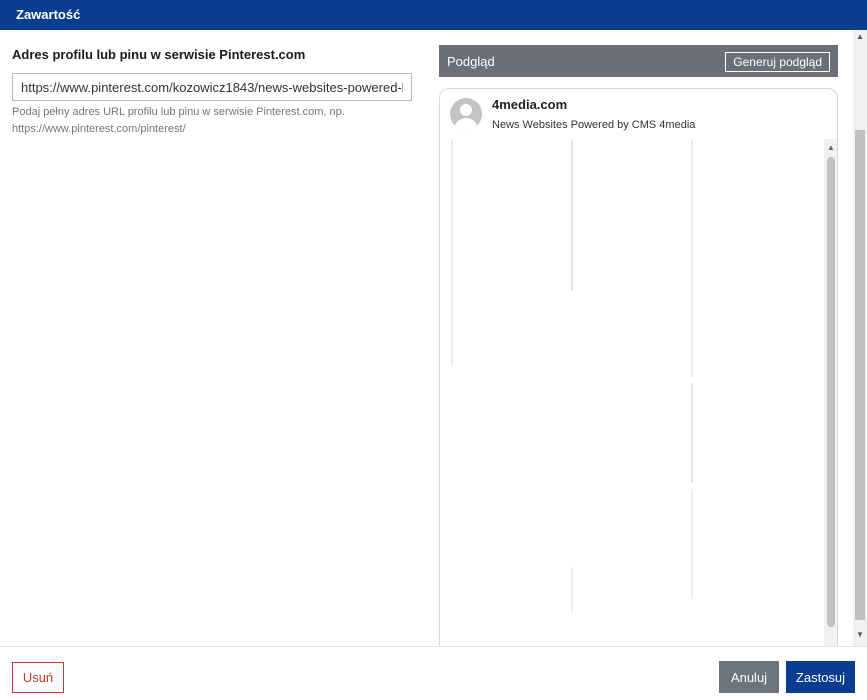 This screenshot has height=700, width=867. What do you see at coordinates (777, 62) in the screenshot?
I see `generate-preview-button: Generuj podgląd` at bounding box center [777, 62].